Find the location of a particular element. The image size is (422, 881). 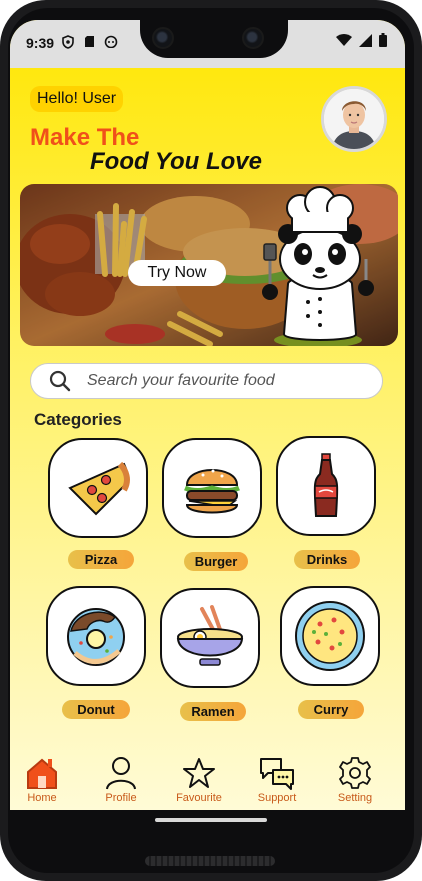

star-icon is located at coordinates (199, 773).